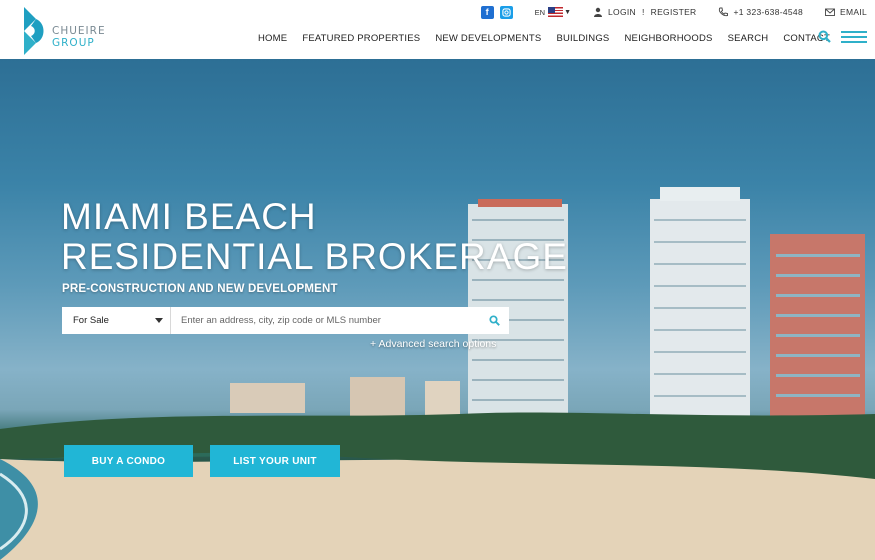 The width and height of the screenshot is (875, 560). What do you see at coordinates (79, 31) in the screenshot?
I see `logo-text-chueire: CHUEIRE` at bounding box center [79, 31].